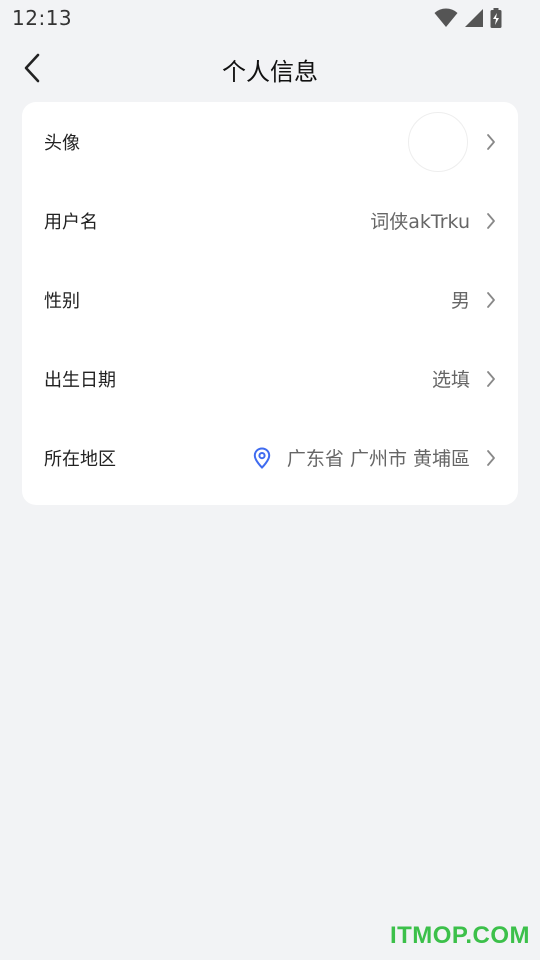 The height and width of the screenshot is (960, 540). I want to click on row-username-right: 词侠akTrku, so click(433, 220).